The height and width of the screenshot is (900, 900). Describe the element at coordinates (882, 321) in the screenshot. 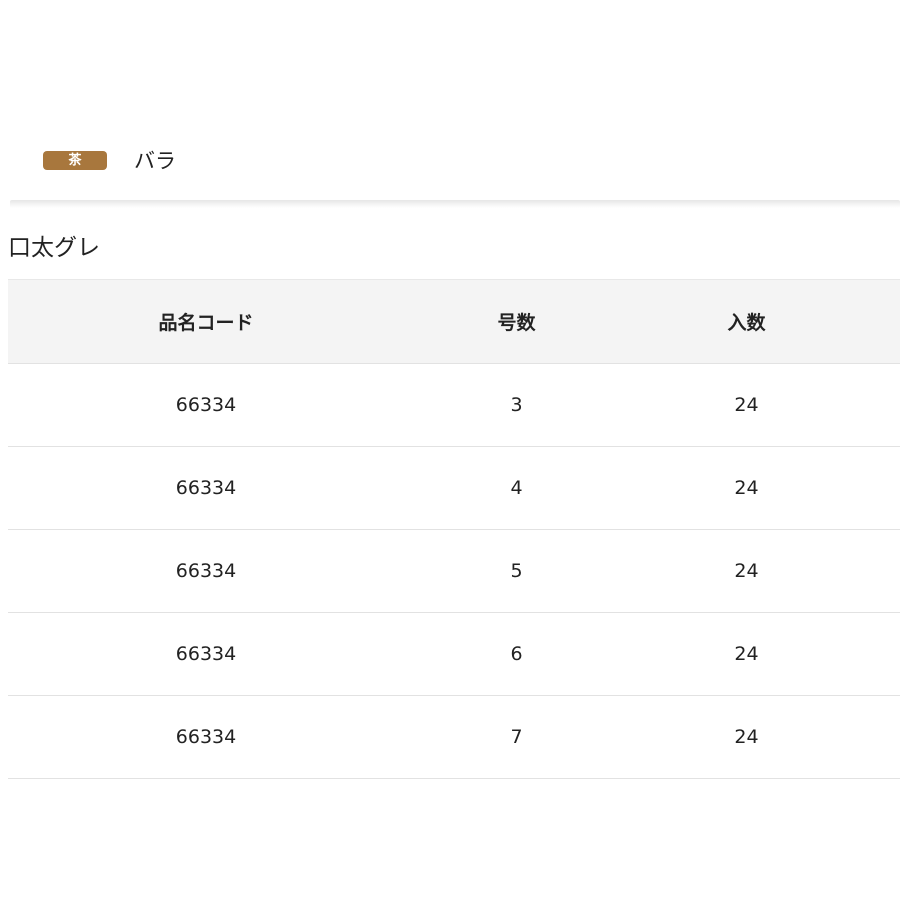

I see `header-spacer` at that location.